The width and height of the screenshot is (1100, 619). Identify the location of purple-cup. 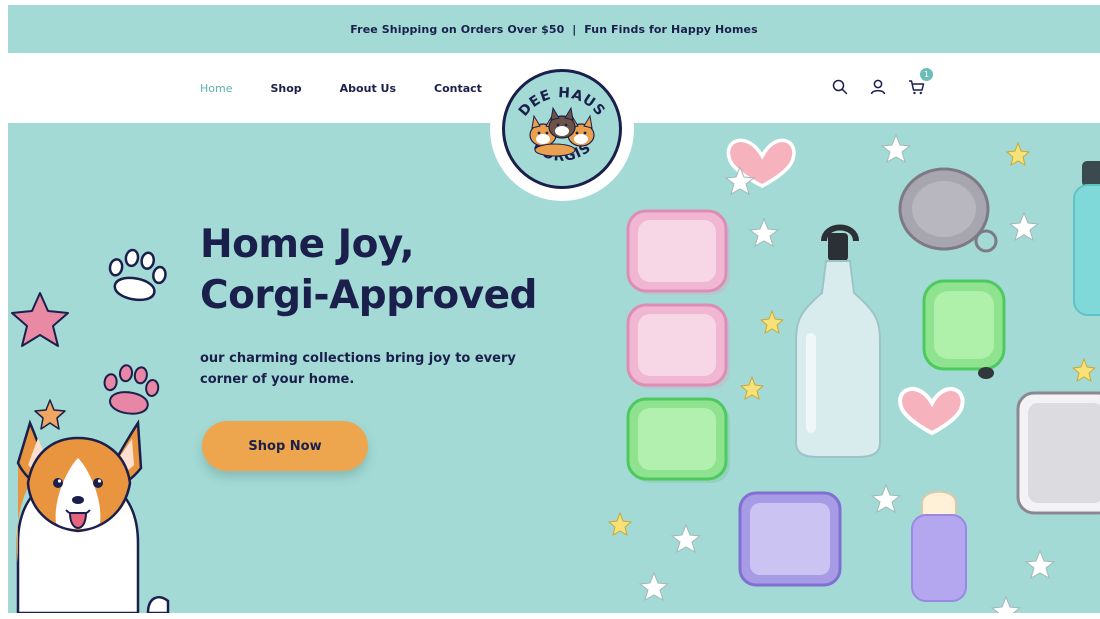
(939, 546).